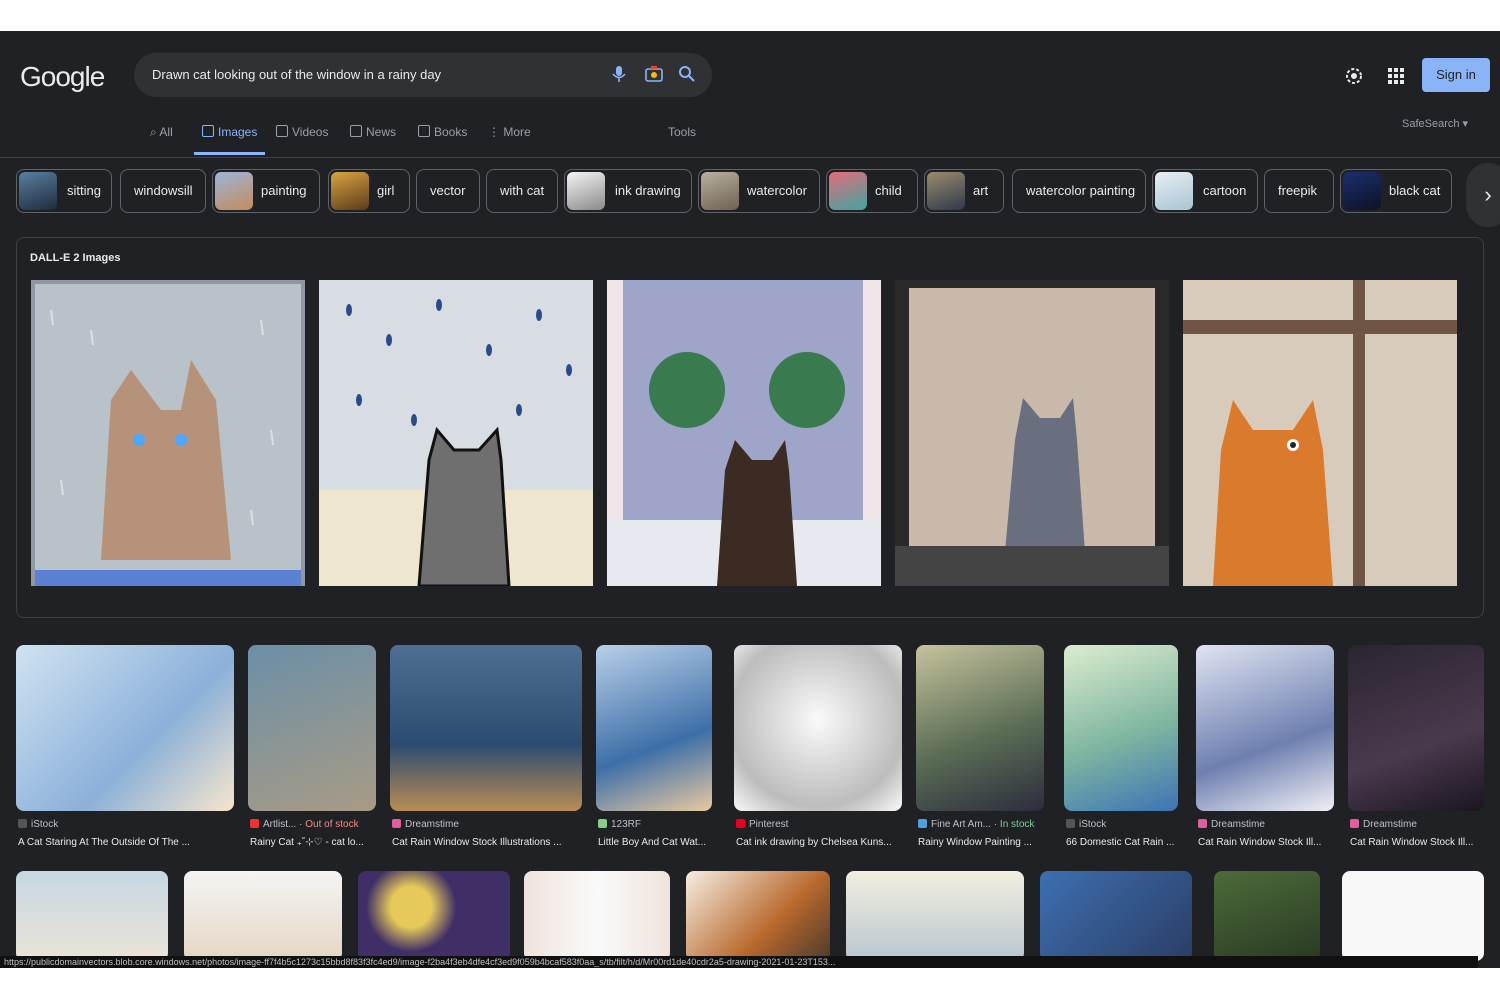 The image size is (1500, 1000). I want to click on chip-sitting: sitting, so click(64, 191).